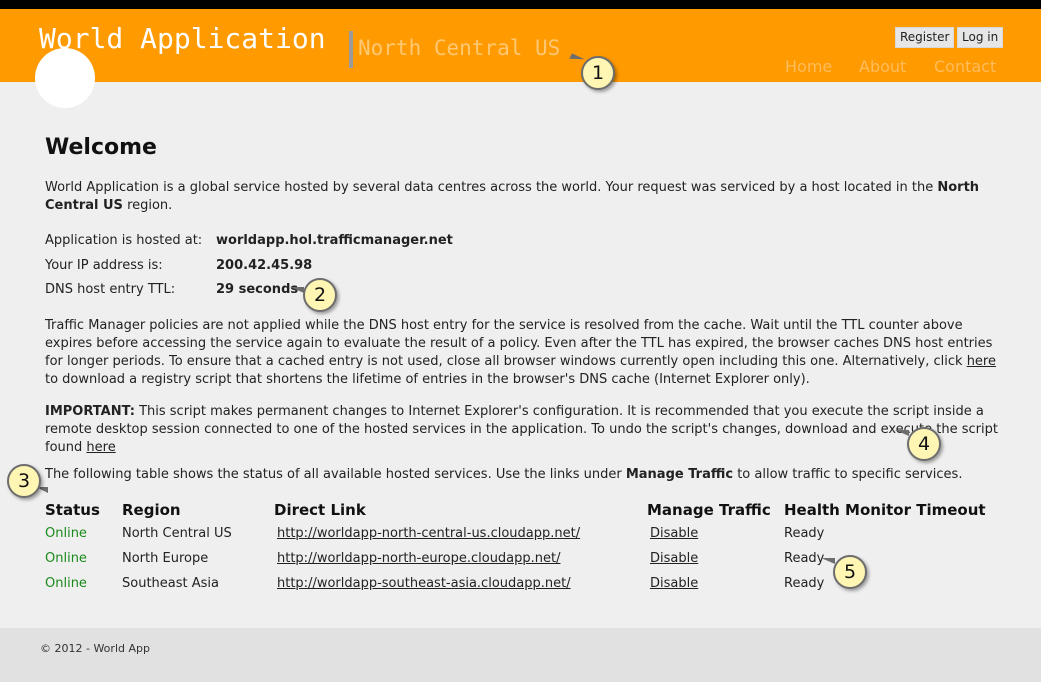 The height and width of the screenshot is (682, 1041). What do you see at coordinates (850, 474) in the screenshot?
I see `table-intro-suffix: to allow traffic to specific services.` at bounding box center [850, 474].